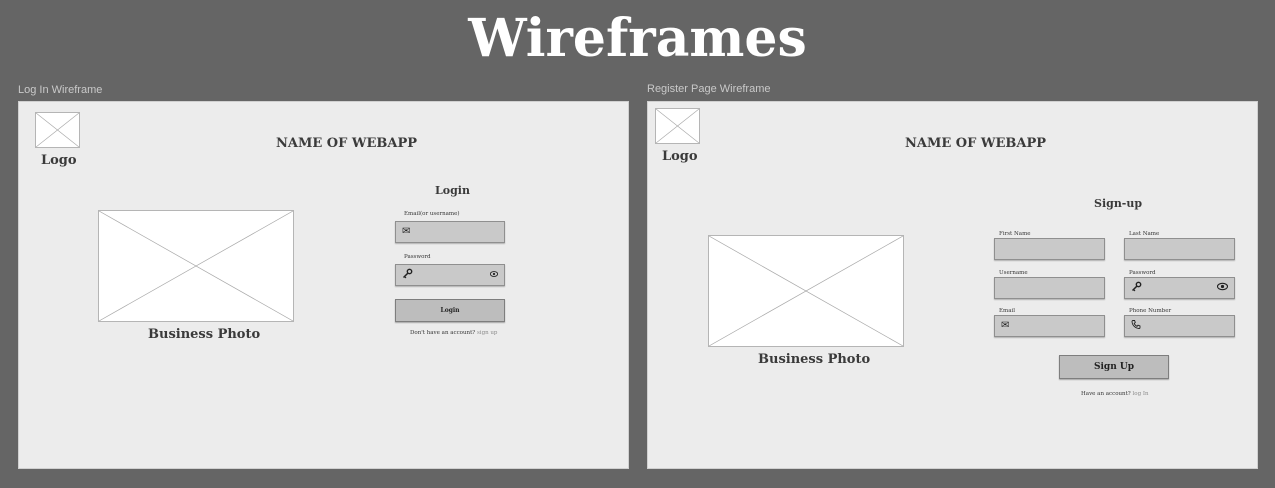 The image size is (1275, 488). What do you see at coordinates (1136, 326) in the screenshot?
I see `phone-icon` at bounding box center [1136, 326].